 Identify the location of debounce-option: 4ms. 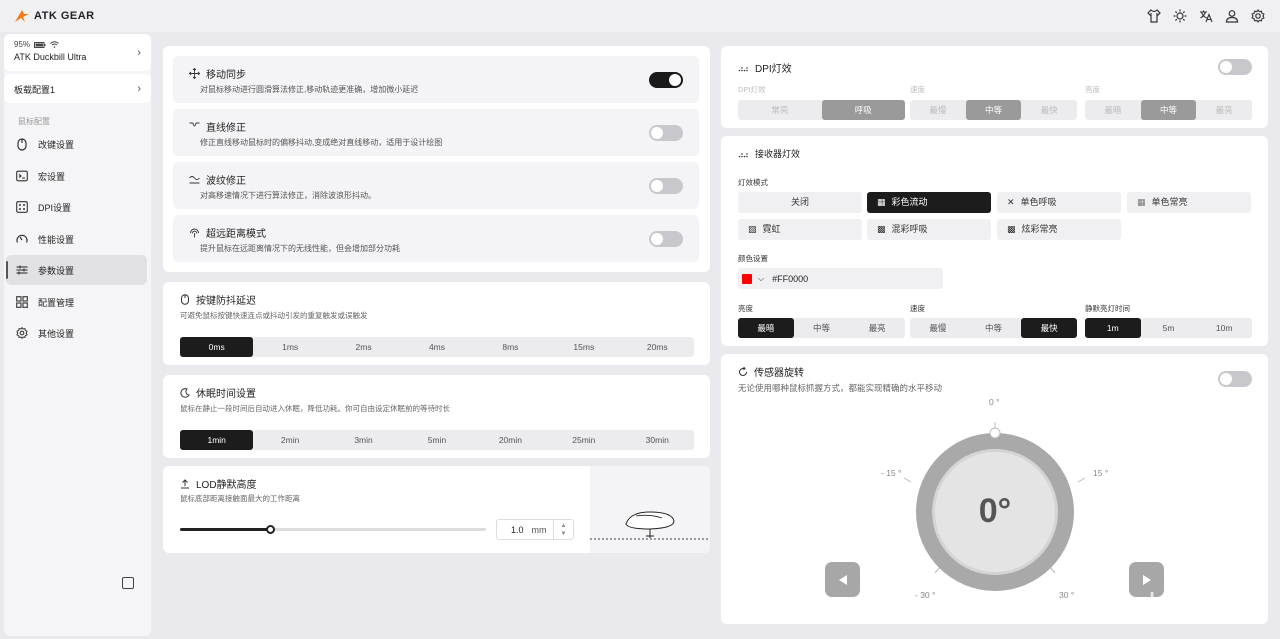
(436, 347).